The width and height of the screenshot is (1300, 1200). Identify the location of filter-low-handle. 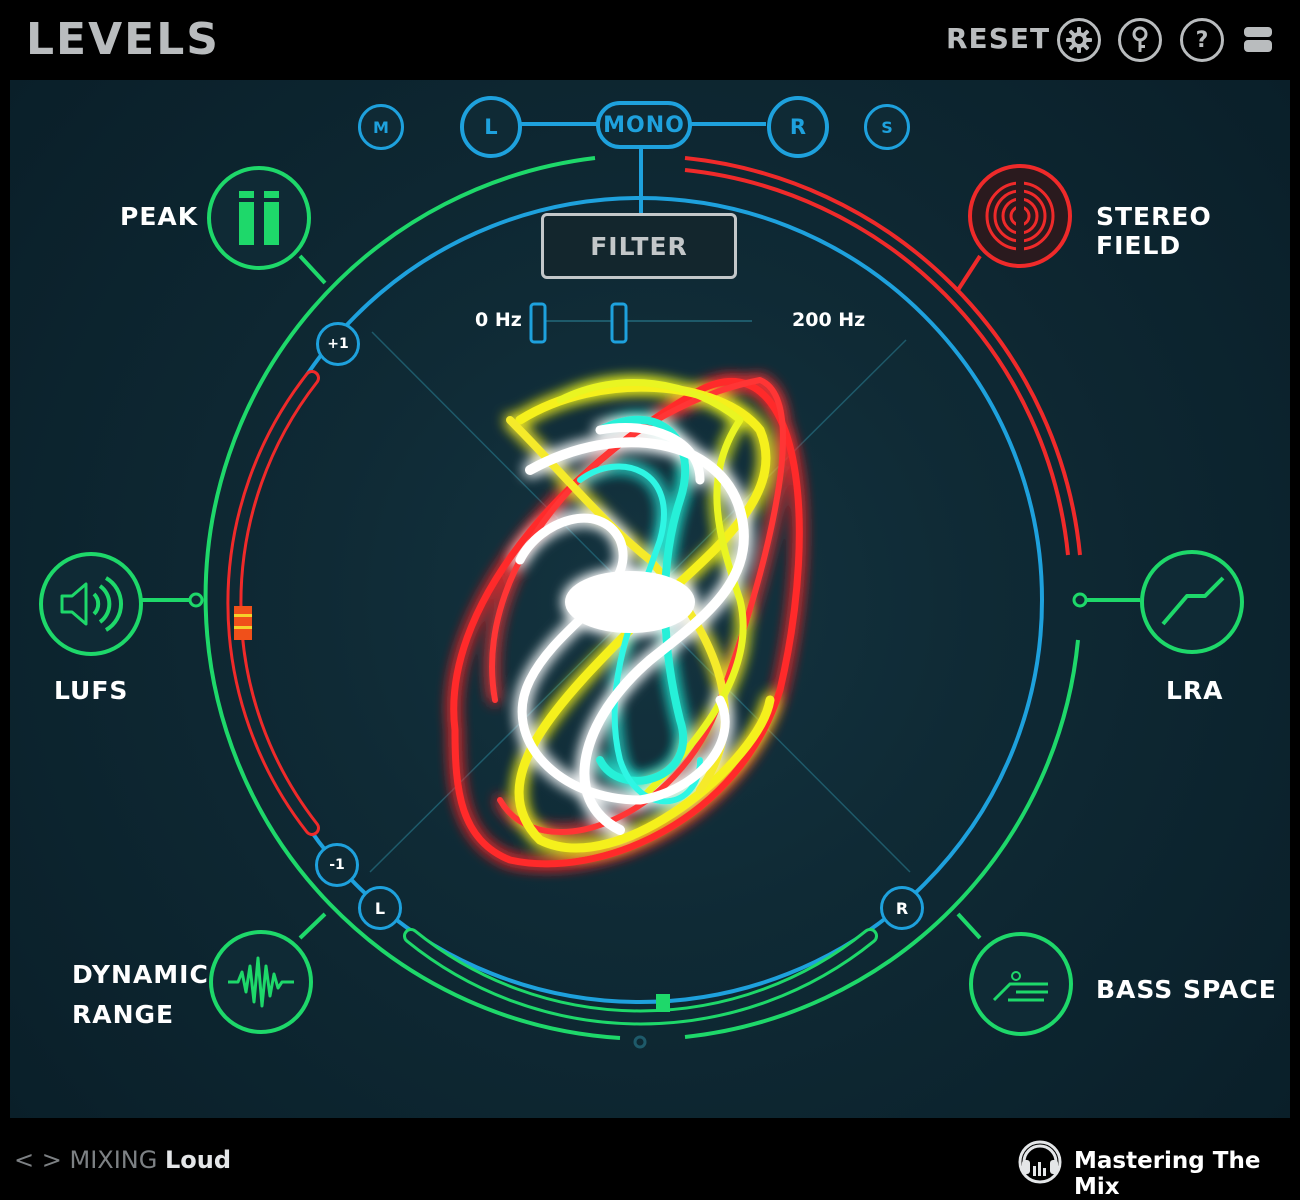
(538, 323).